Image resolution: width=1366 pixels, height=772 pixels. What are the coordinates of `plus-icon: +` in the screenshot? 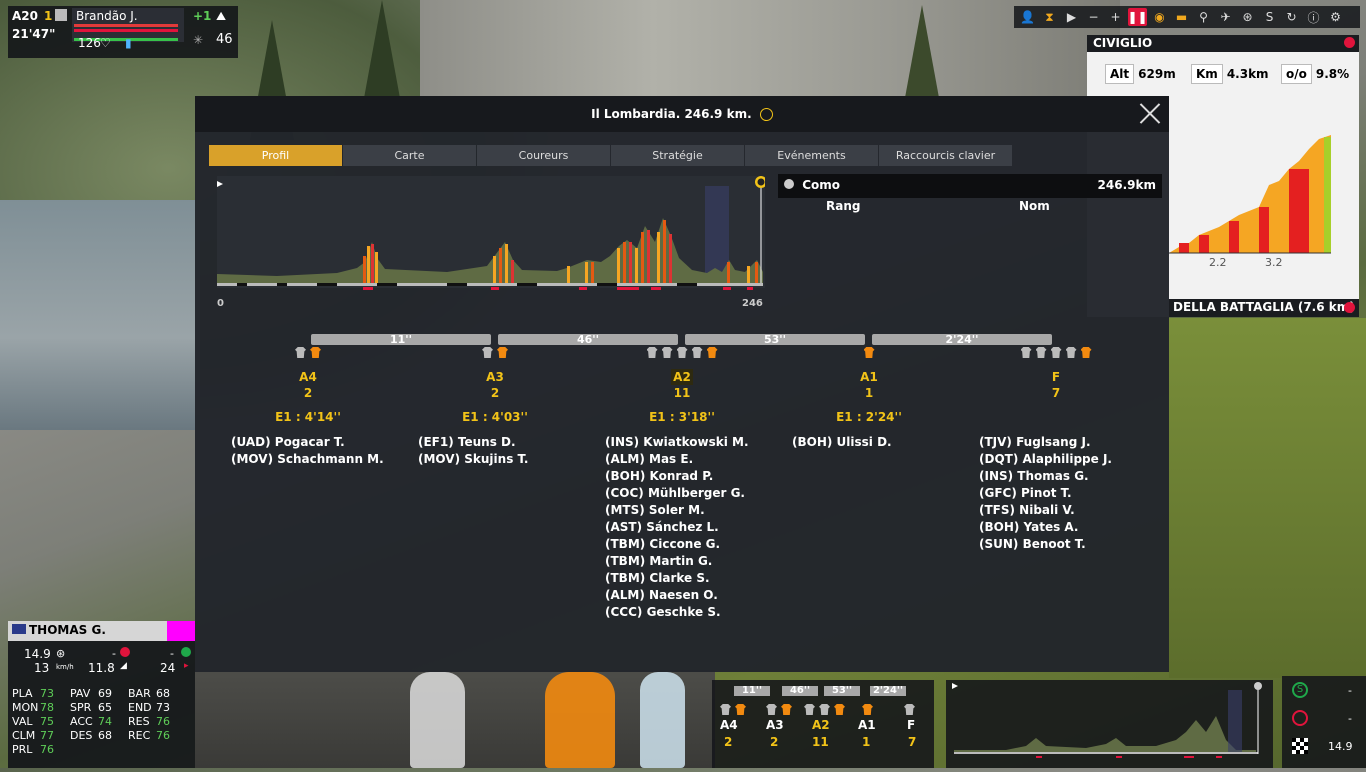 It's located at (1115, 17).